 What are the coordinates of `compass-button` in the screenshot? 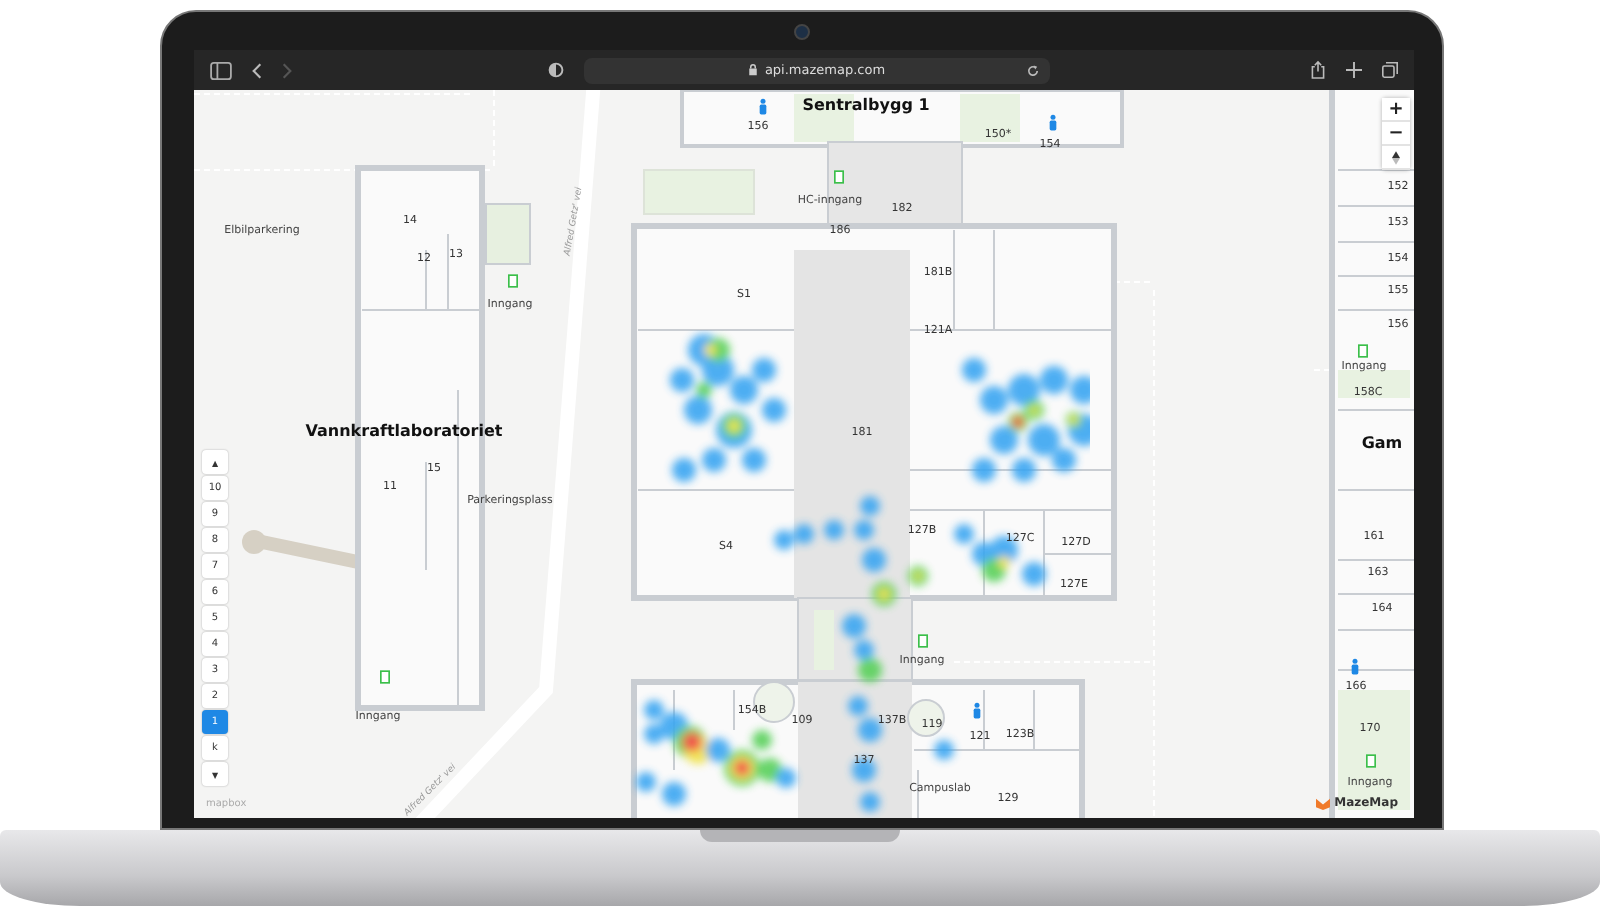 It's located at (1396, 158).